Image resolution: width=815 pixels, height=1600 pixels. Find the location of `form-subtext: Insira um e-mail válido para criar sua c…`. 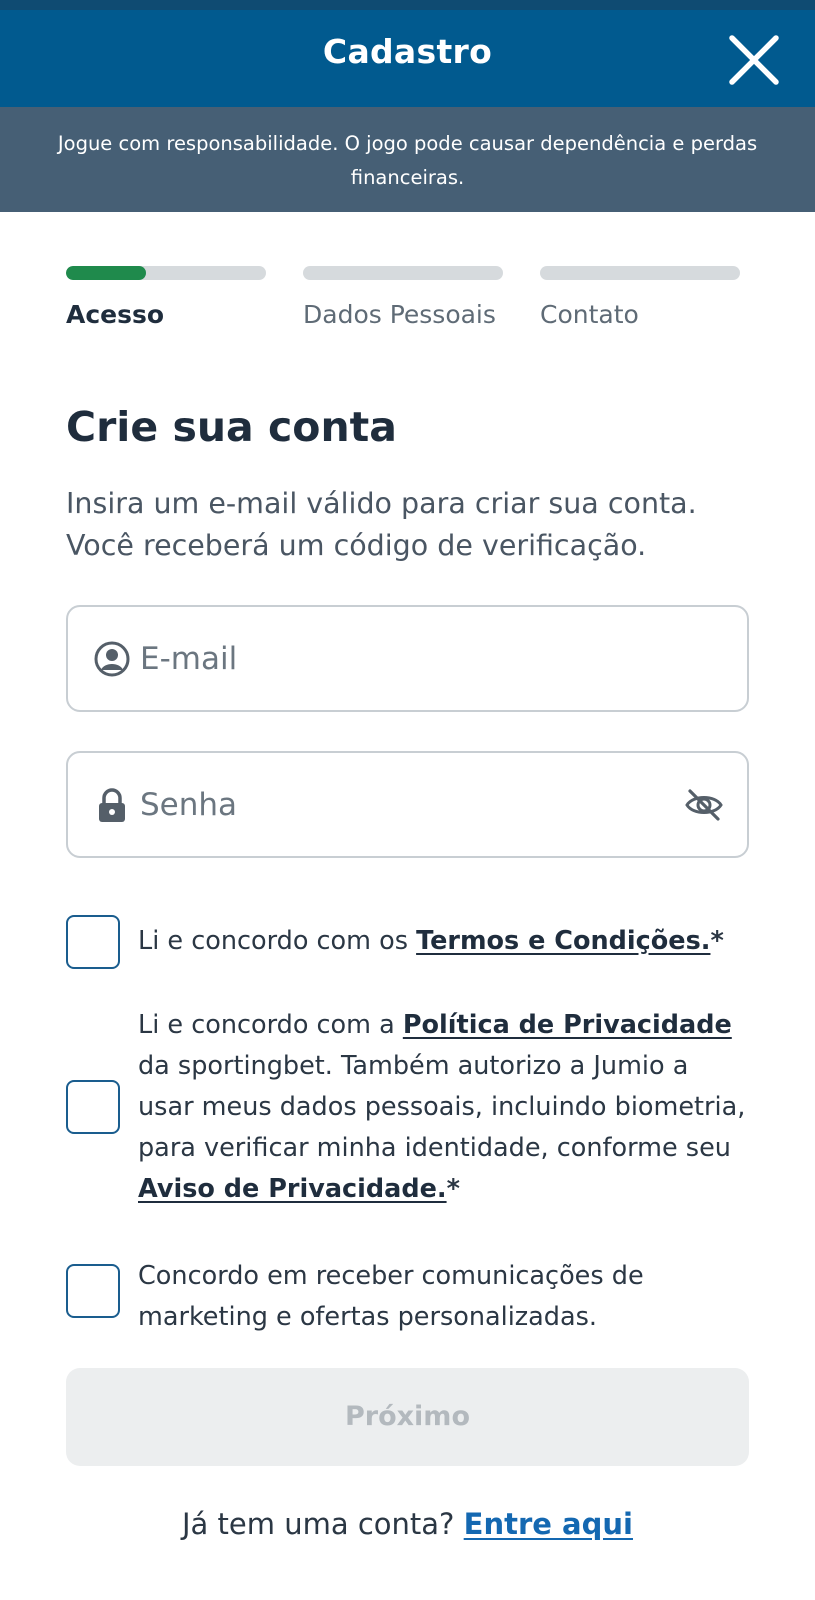

form-subtext: Insira um e-mail válido para criar sua c… is located at coordinates (381, 524).